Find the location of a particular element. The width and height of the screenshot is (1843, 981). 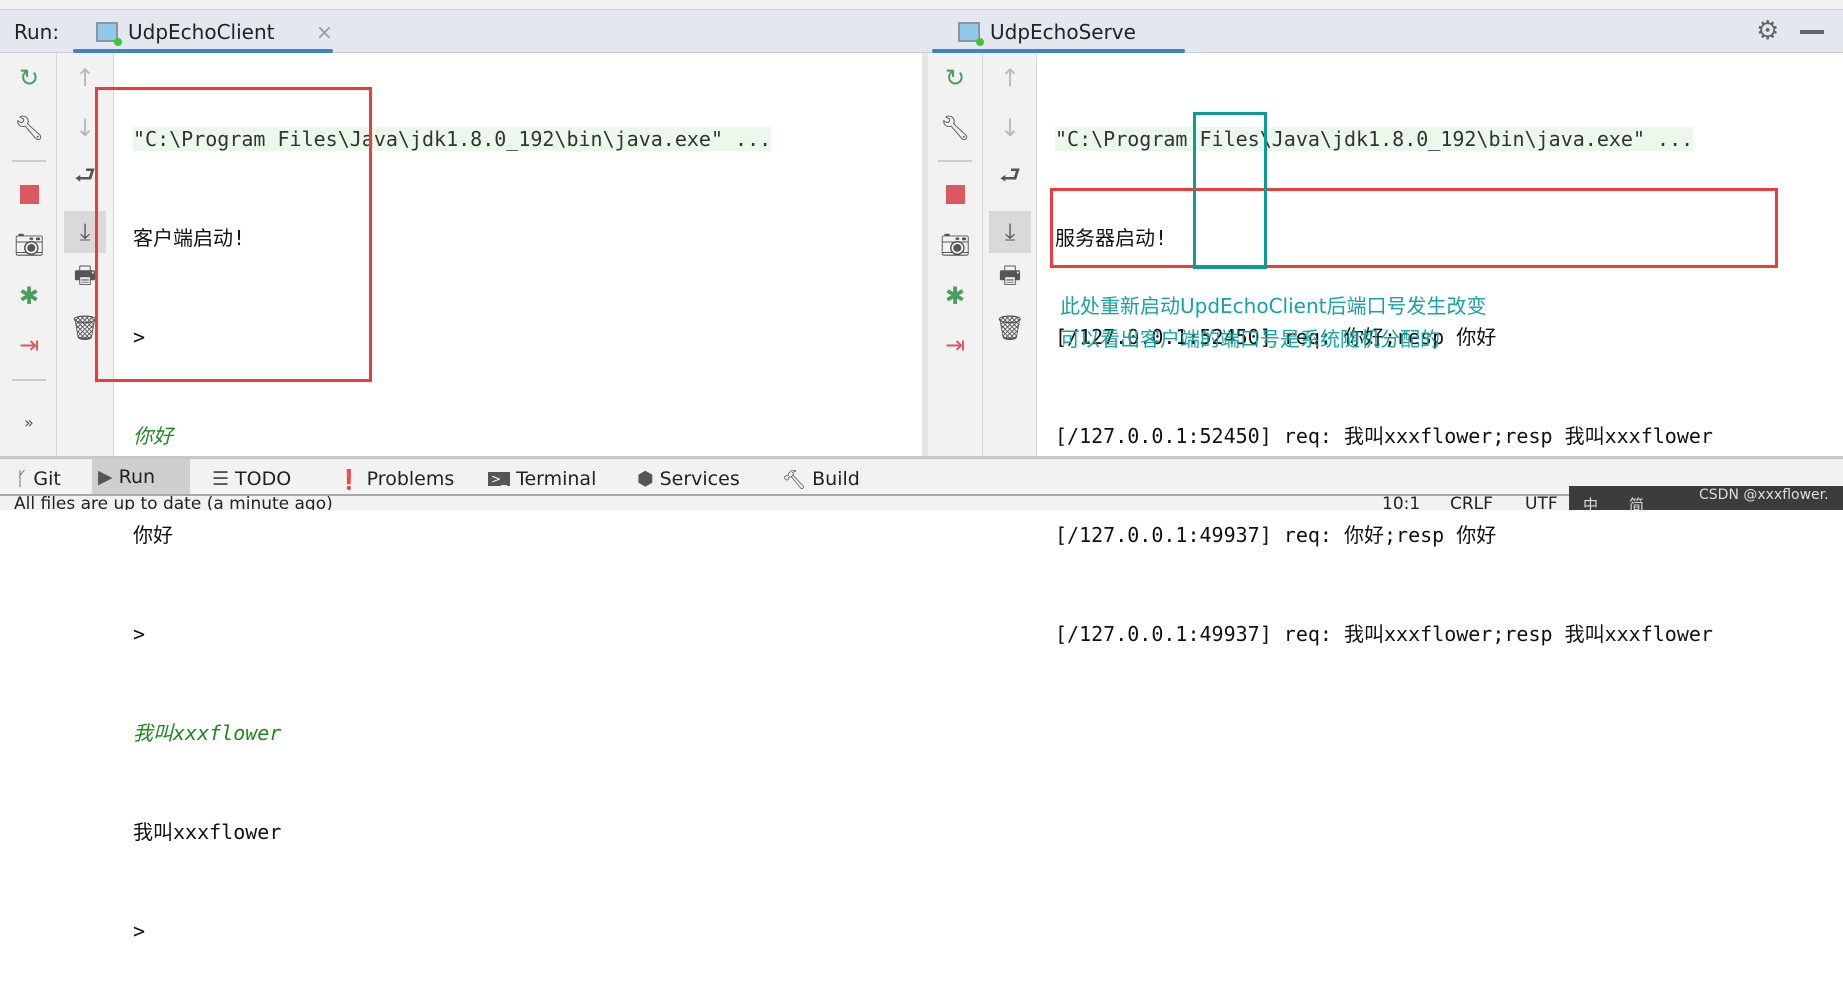

tool-run: ▶ Run is located at coordinates (141, 476).